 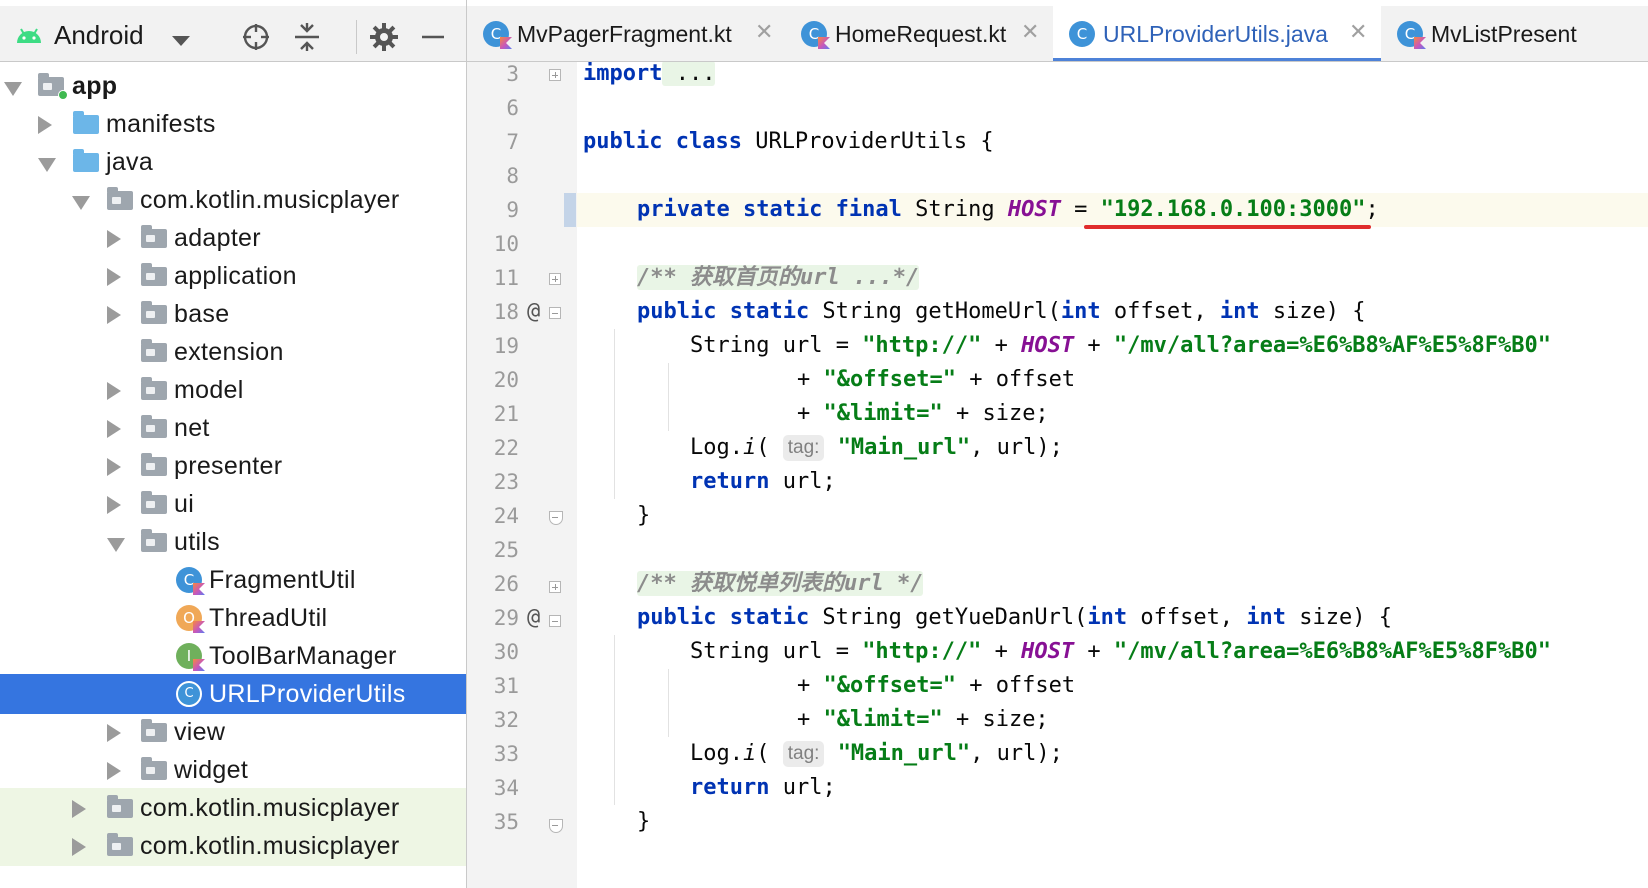 I want to click on tree-item-fragmentutil: C FragmentUtil, so click(x=233, y=580).